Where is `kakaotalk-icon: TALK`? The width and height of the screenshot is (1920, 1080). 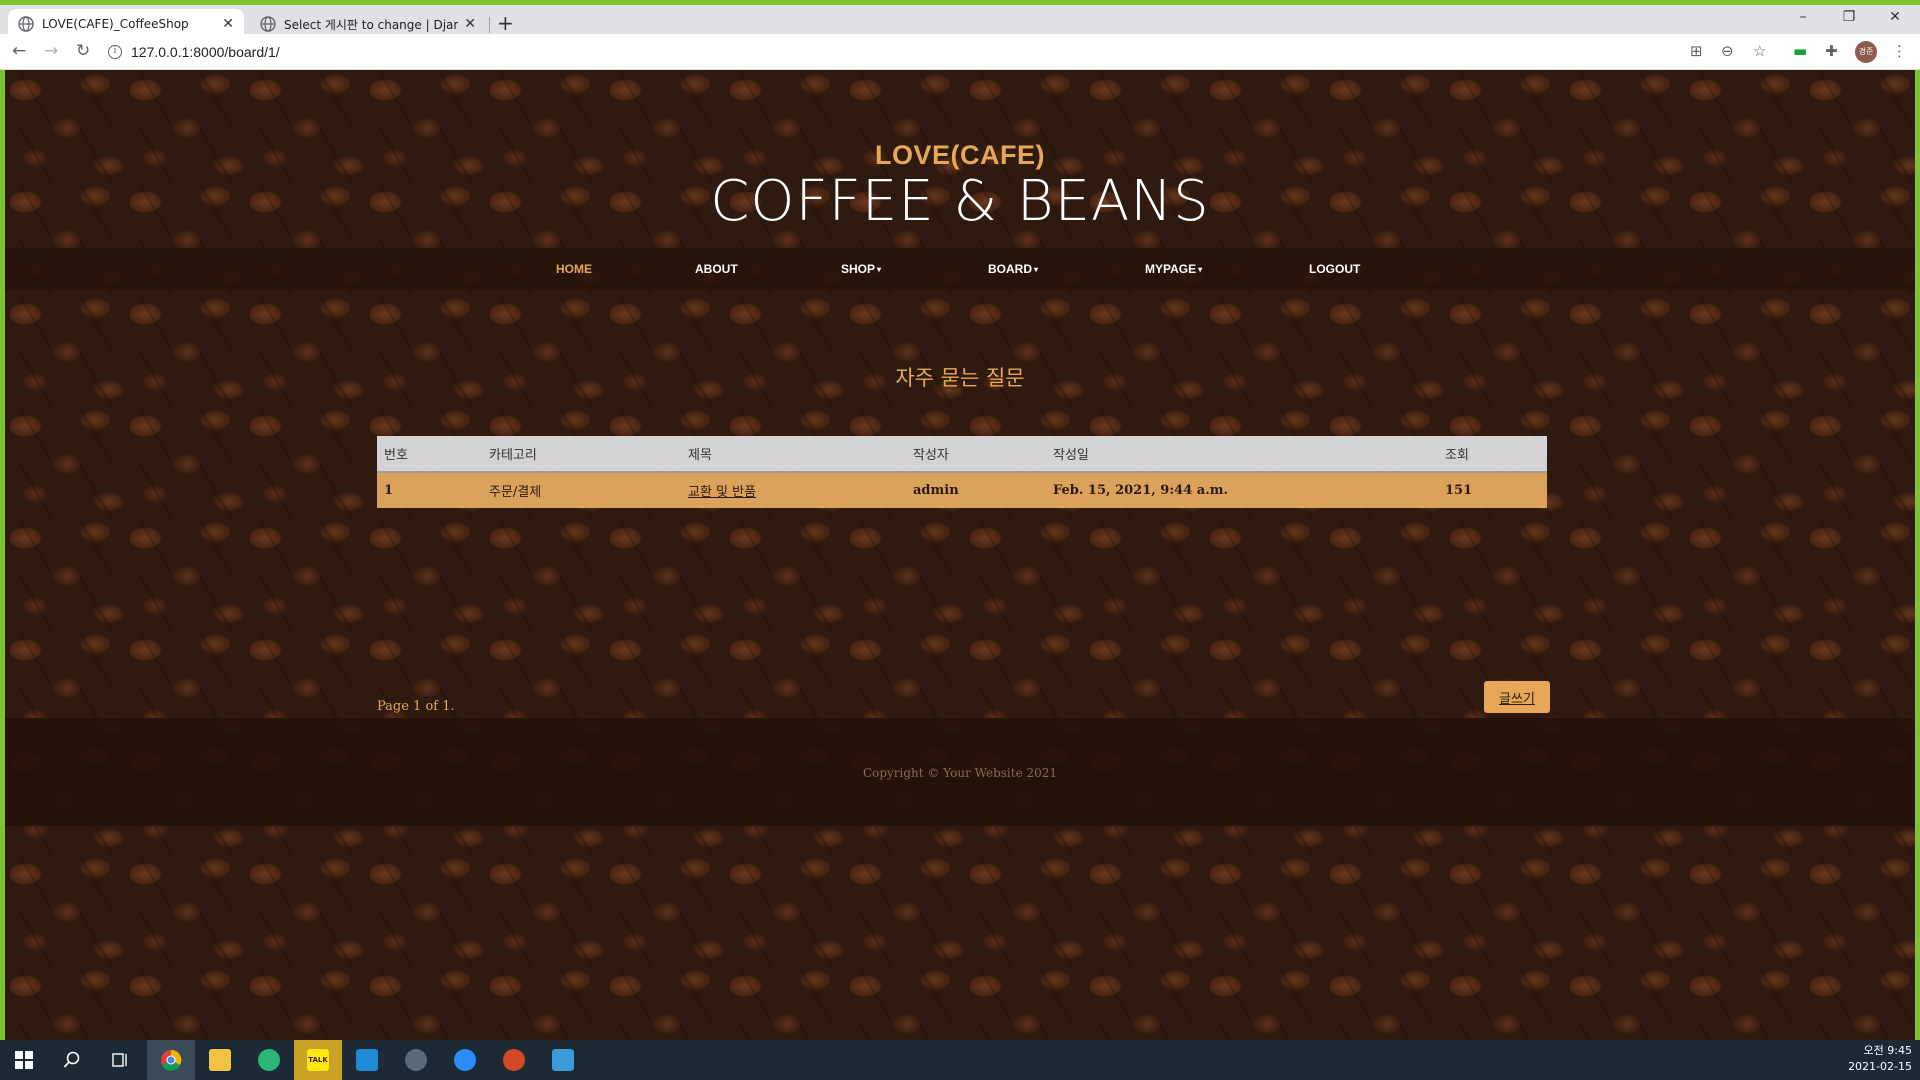
kakaotalk-icon: TALK is located at coordinates (318, 1060).